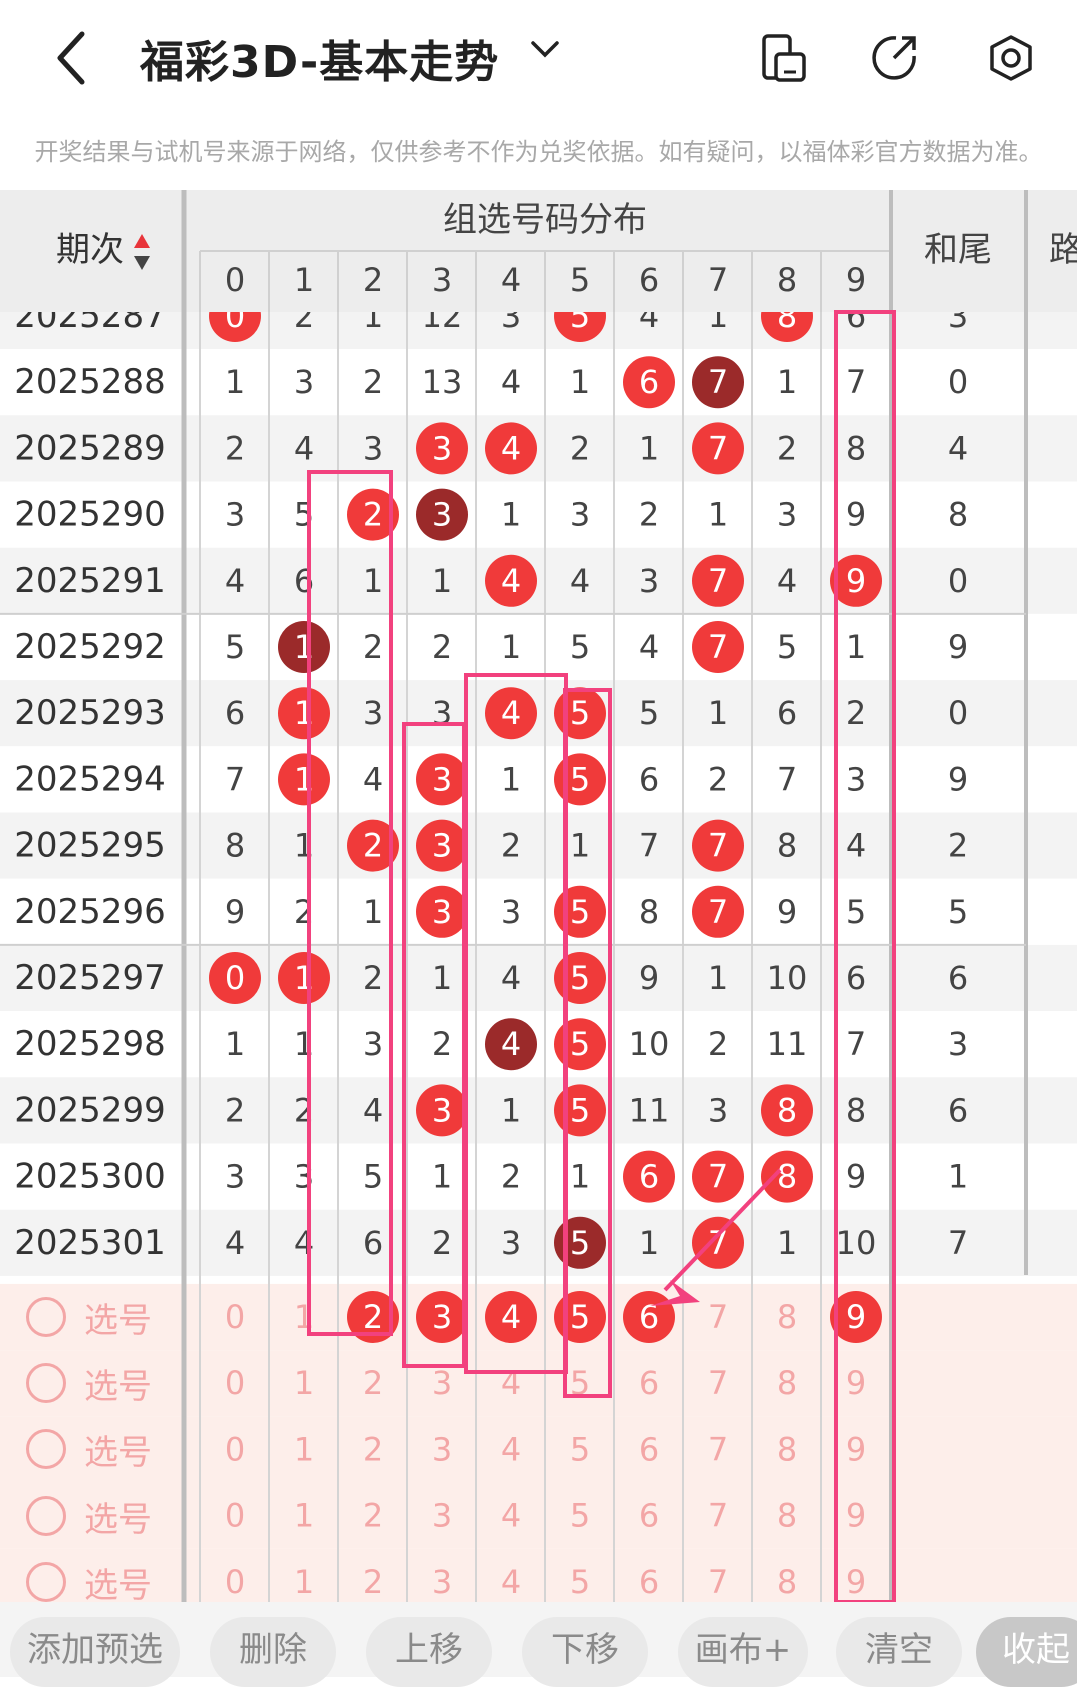 This screenshot has height=1687, width=1077. What do you see at coordinates (442, 382) in the screenshot?
I see `miss-count: 13` at bounding box center [442, 382].